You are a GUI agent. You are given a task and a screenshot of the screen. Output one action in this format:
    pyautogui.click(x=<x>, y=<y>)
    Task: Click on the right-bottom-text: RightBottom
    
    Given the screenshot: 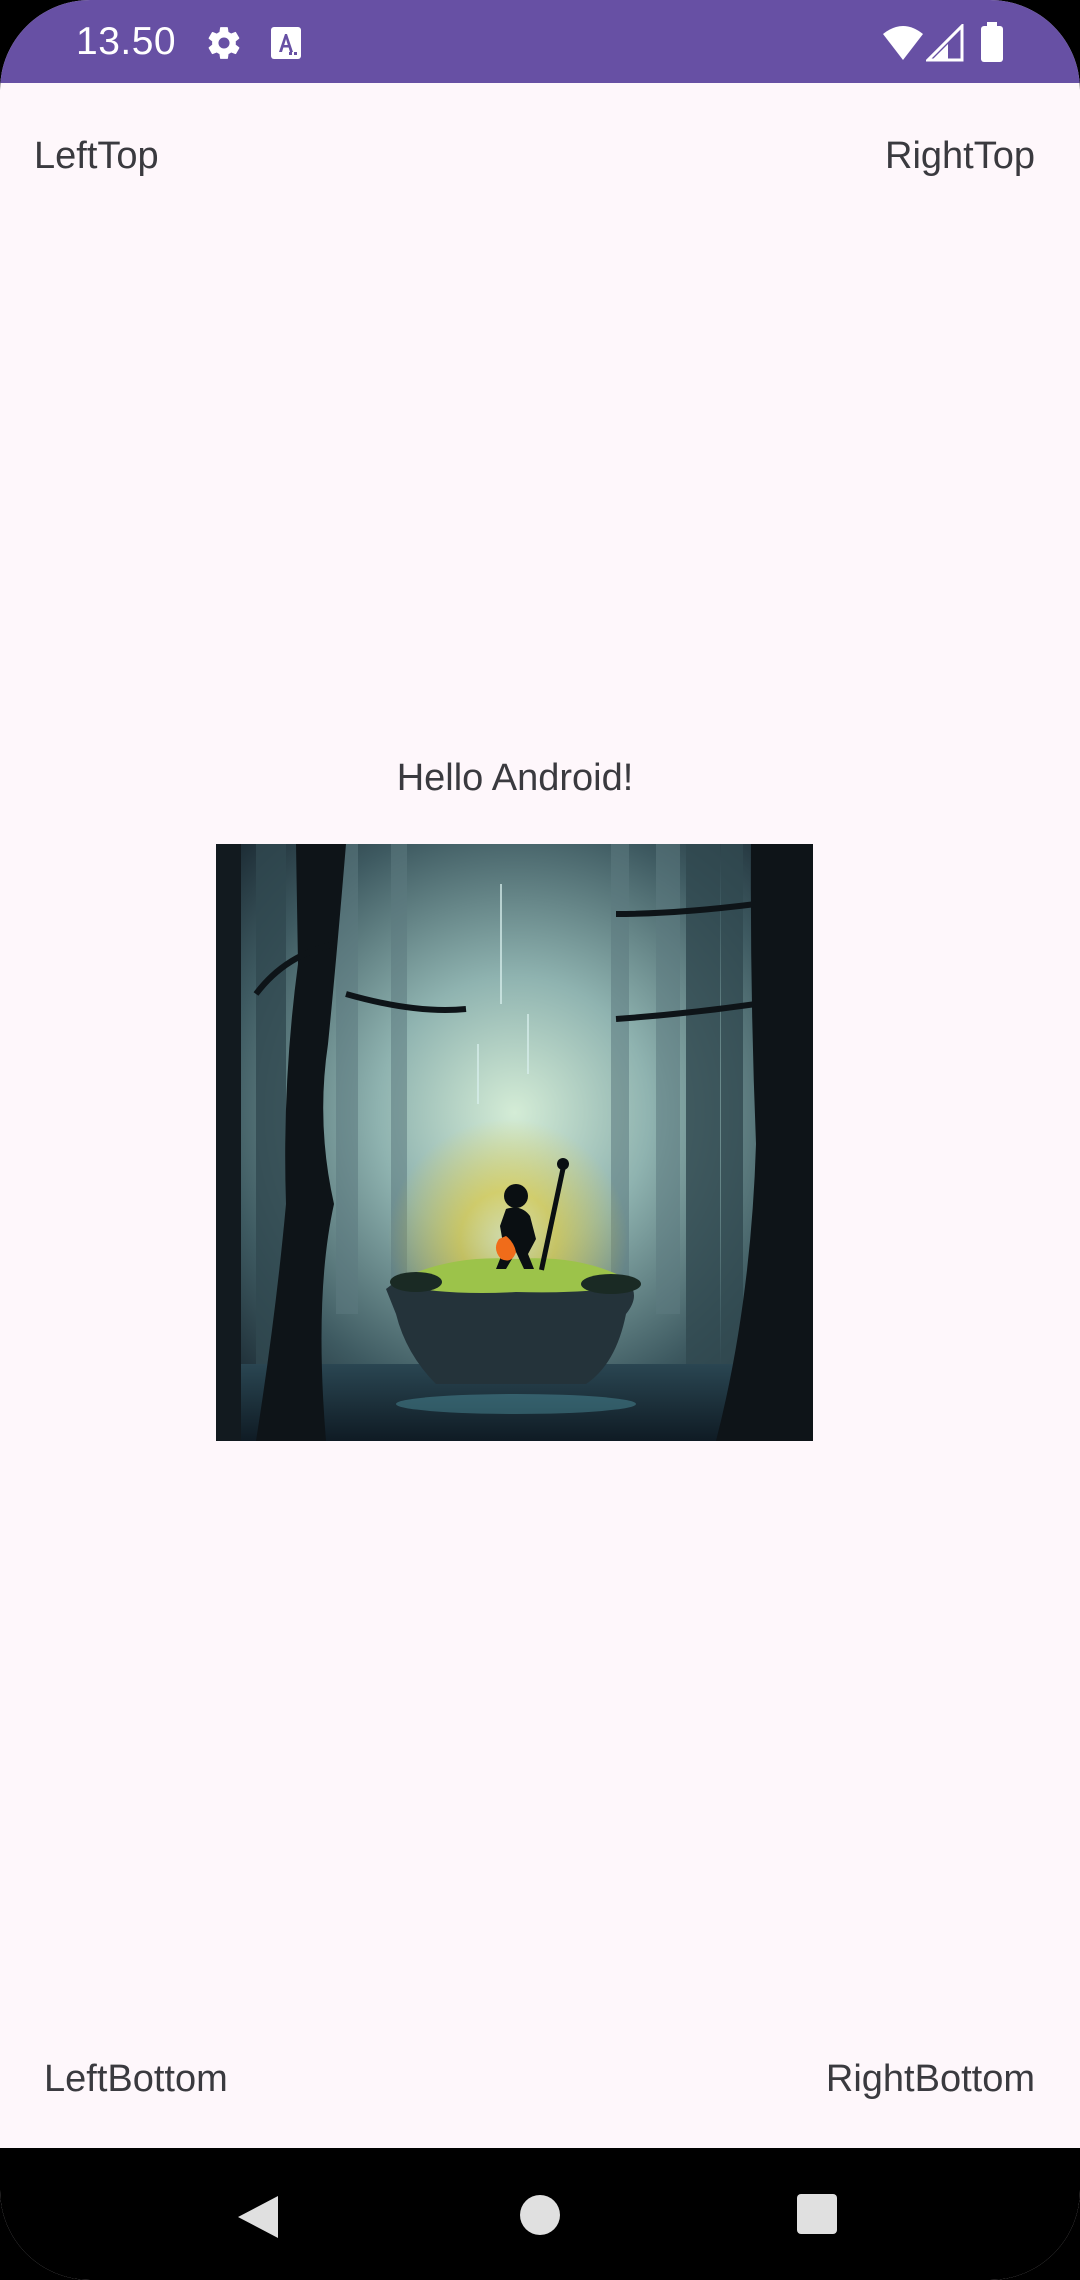 What is the action you would take?
    pyautogui.click(x=930, y=2079)
    